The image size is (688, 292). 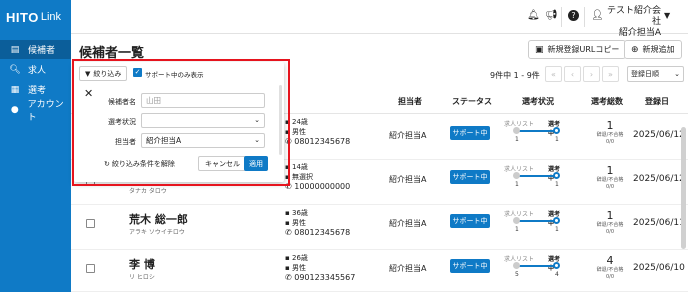 I want to click on chevron-down-icon: ▼, so click(x=667, y=15).